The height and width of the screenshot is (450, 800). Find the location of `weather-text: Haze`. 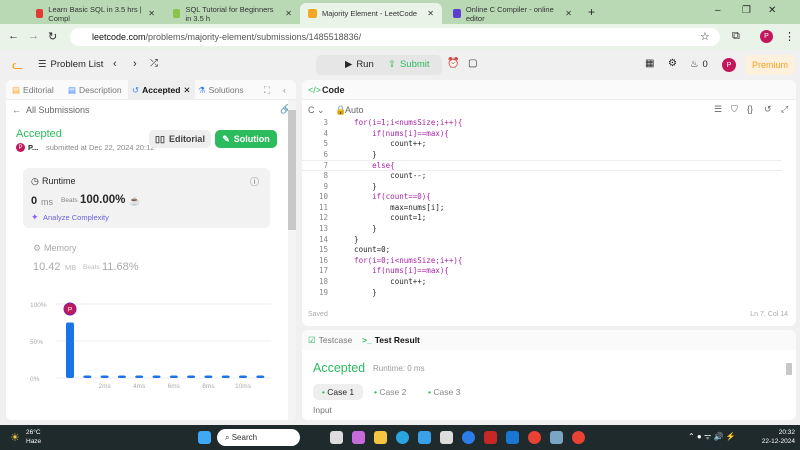

weather-text: Haze is located at coordinates (33, 441).